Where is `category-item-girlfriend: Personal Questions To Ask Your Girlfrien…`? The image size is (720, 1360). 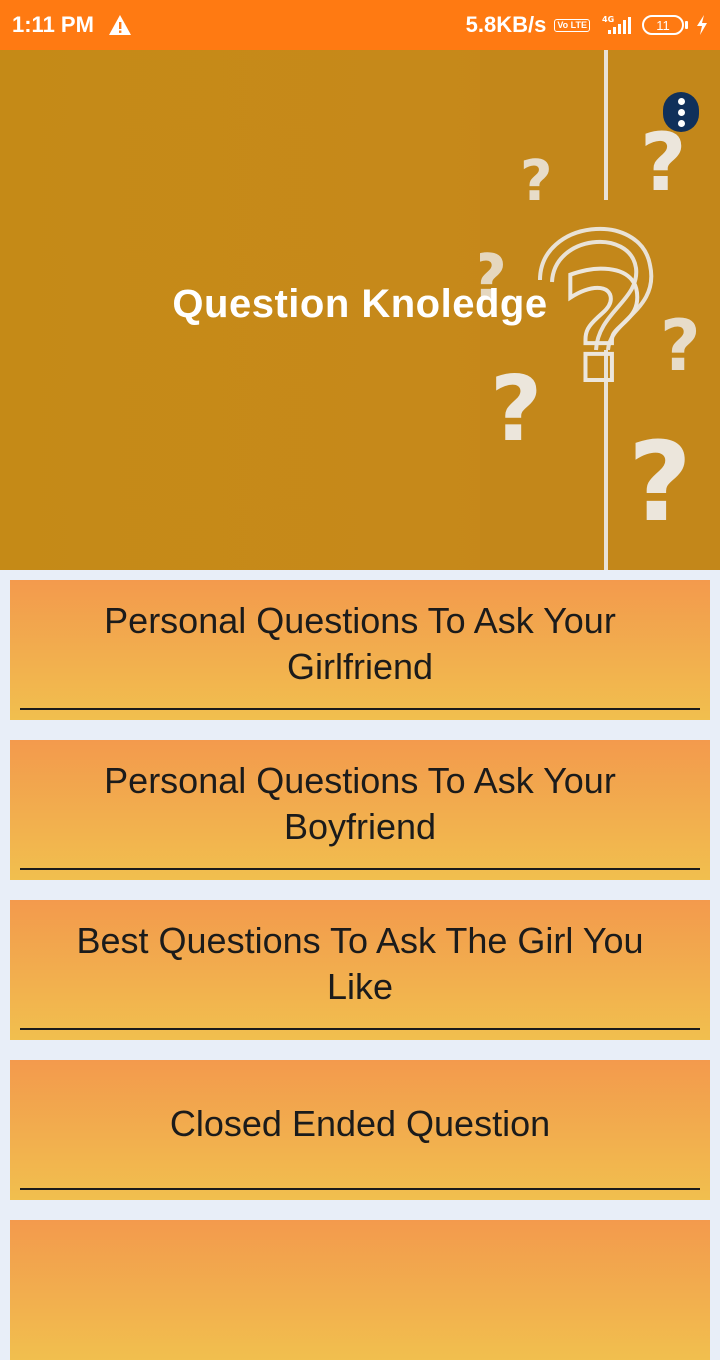 category-item-girlfriend: Personal Questions To Ask Your Girlfrien… is located at coordinates (360, 650).